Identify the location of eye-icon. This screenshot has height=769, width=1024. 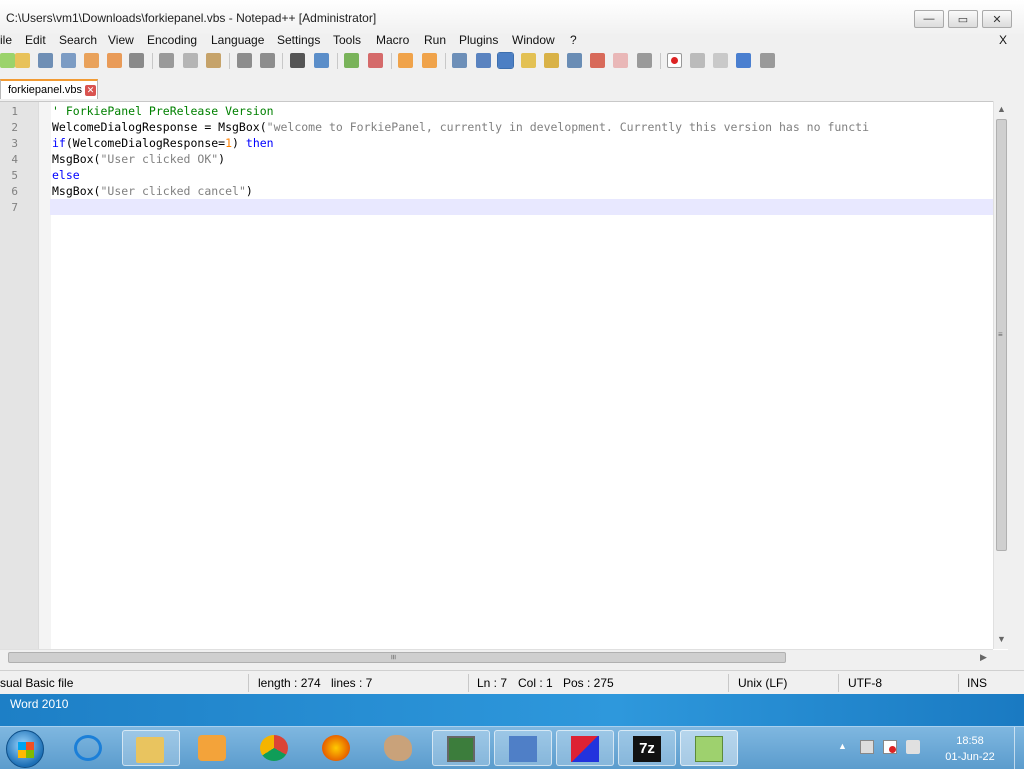
(644, 60).